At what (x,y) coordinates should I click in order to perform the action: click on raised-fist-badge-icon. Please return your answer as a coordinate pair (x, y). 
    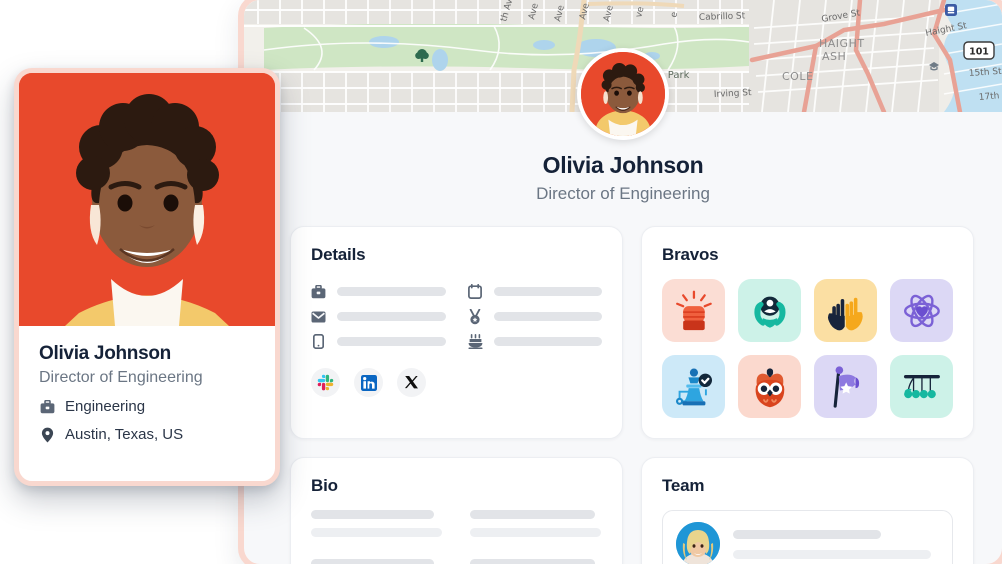
    Looking at the image, I should click on (693, 310).